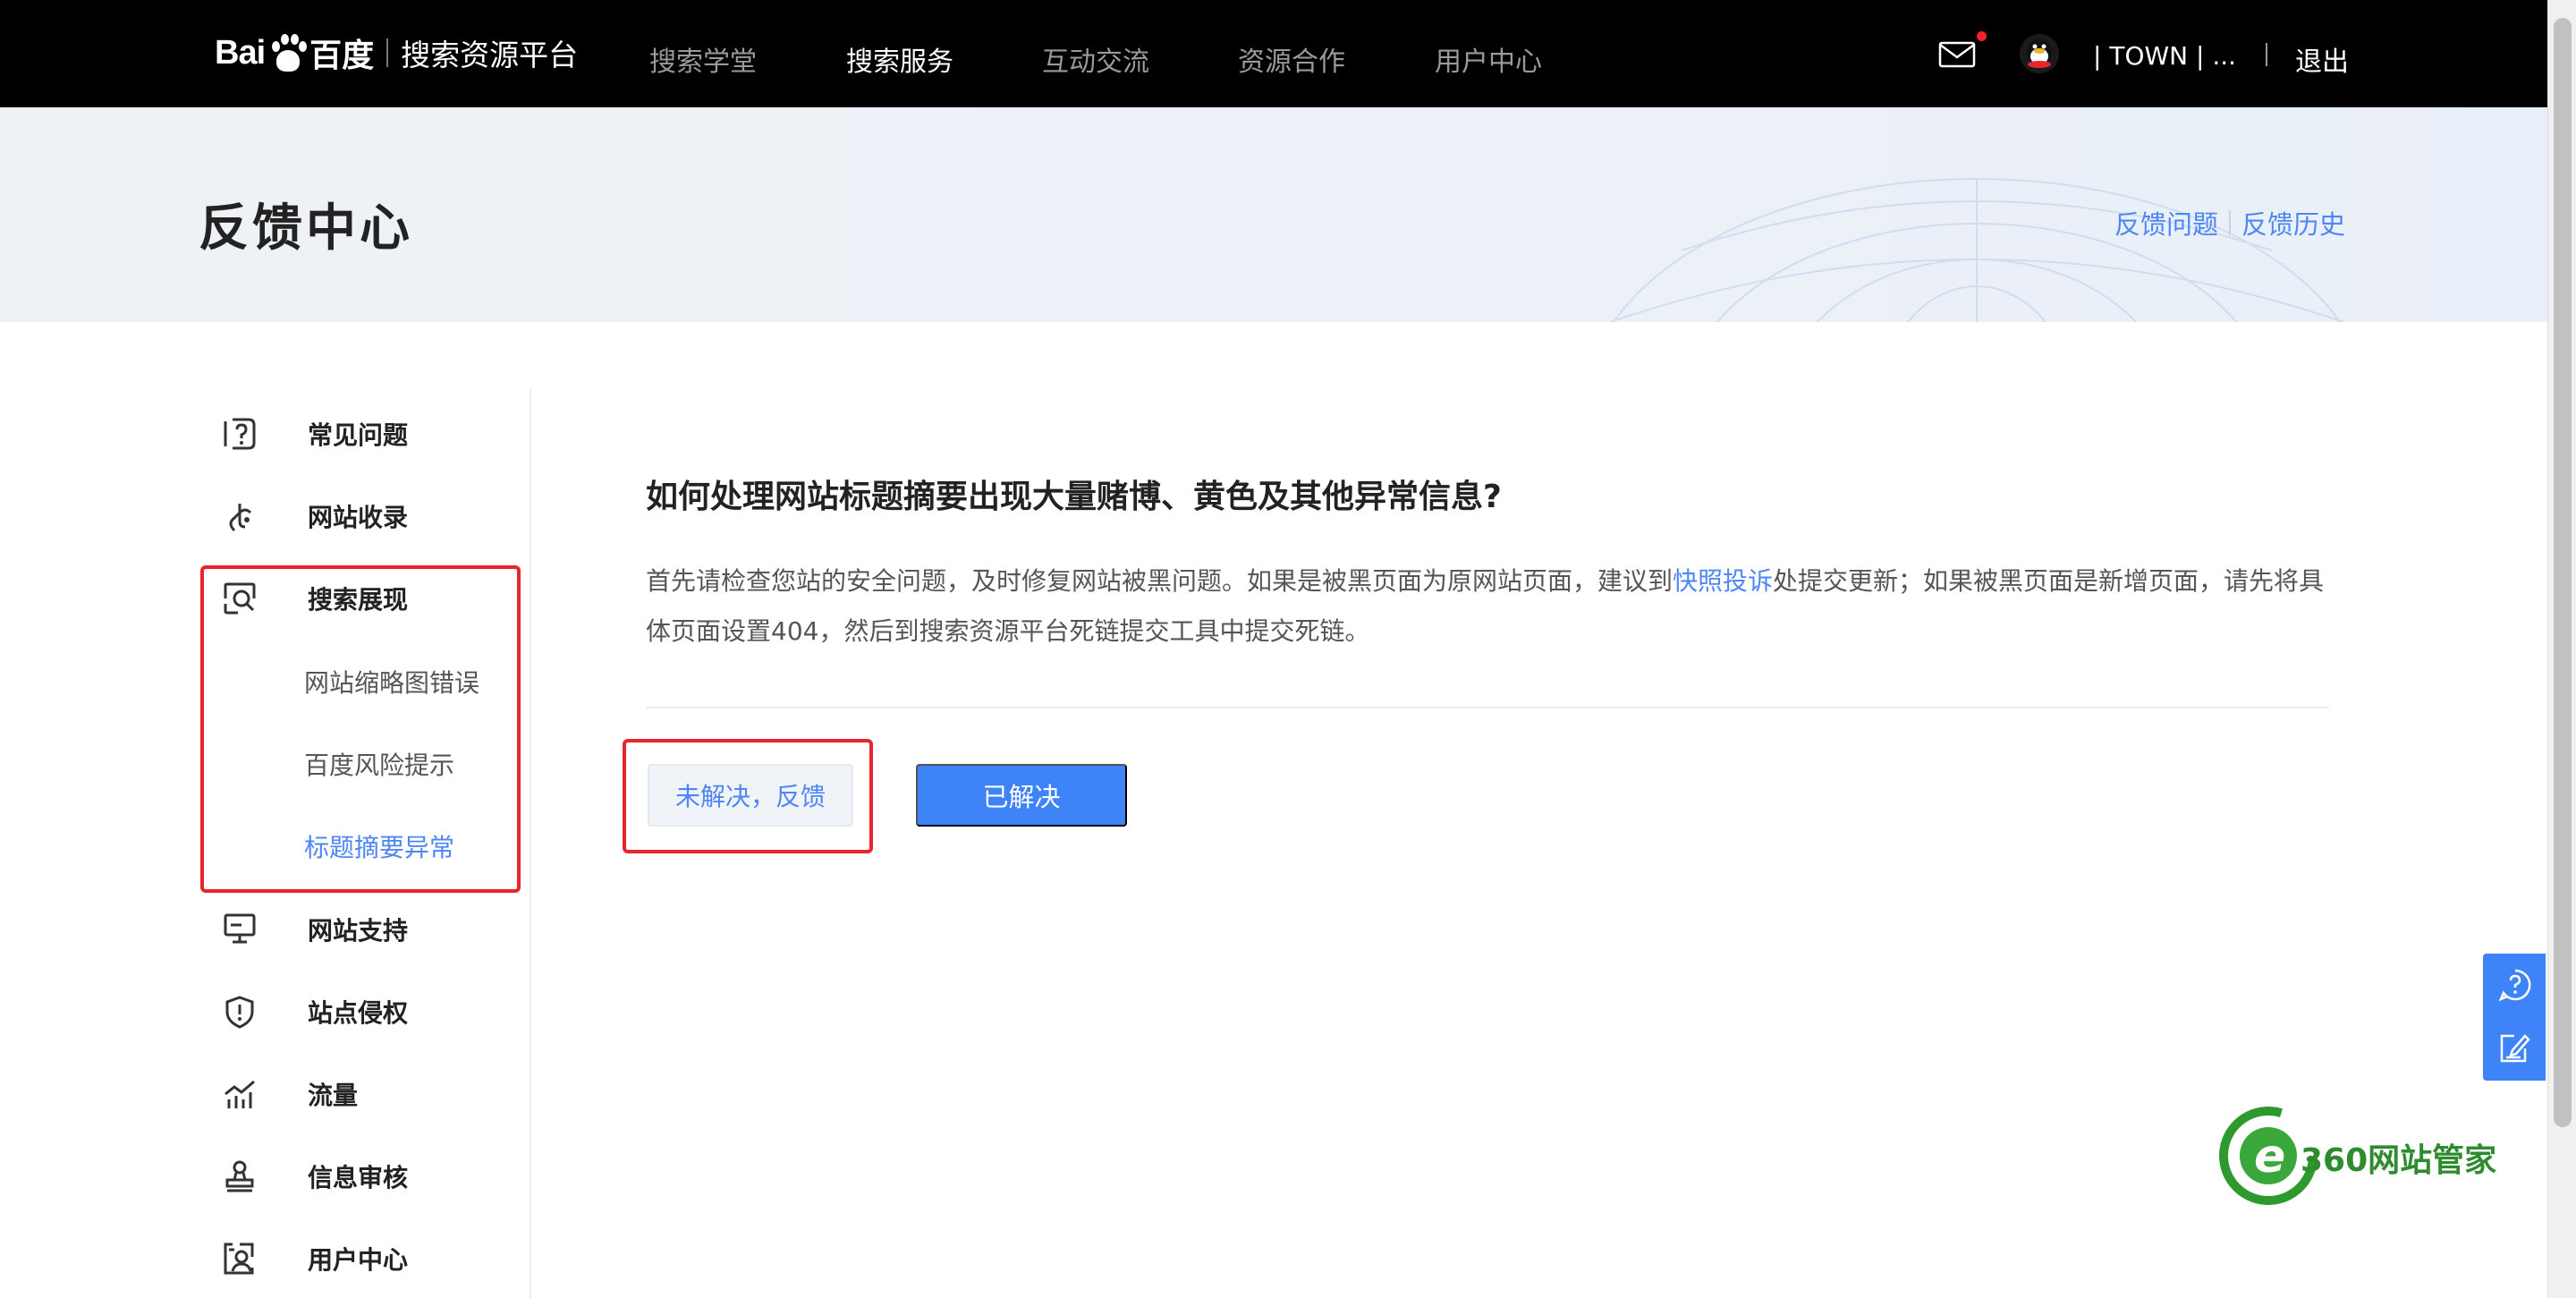  Describe the element at coordinates (239, 1012) in the screenshot. I see `shield-icon` at that location.